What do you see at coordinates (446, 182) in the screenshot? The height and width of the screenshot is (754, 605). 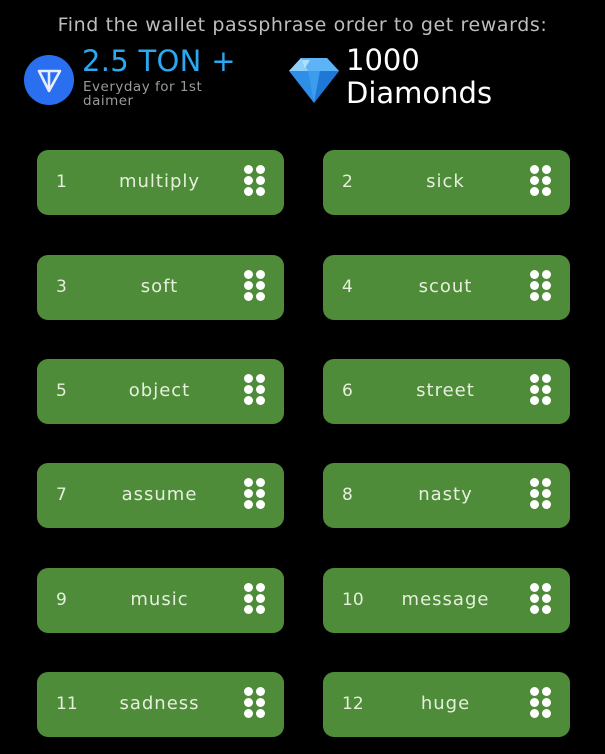 I see `word-card: 2 sick` at bounding box center [446, 182].